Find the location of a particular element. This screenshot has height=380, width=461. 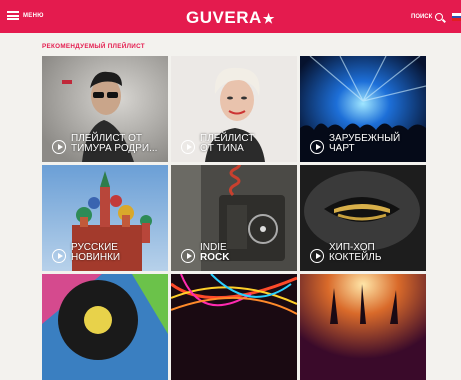

playlist-tile-concert is located at coordinates (363, 327).